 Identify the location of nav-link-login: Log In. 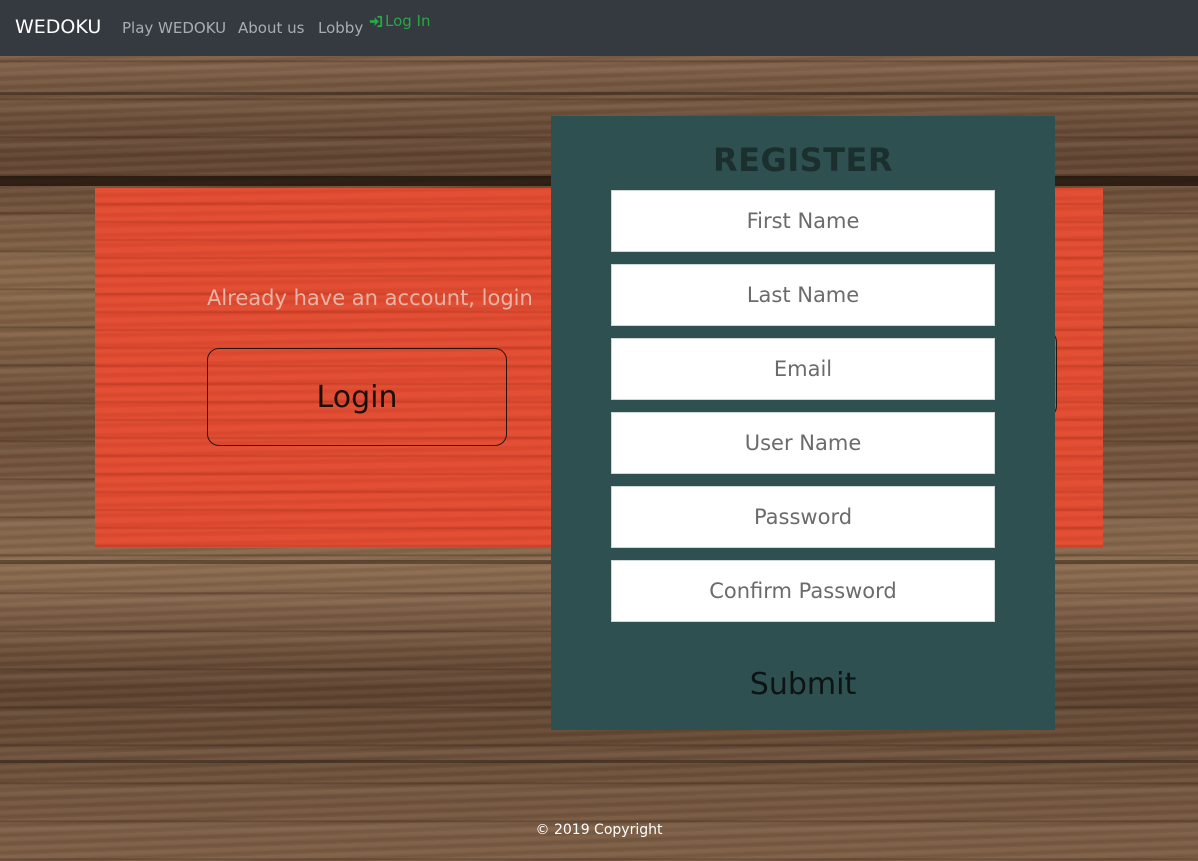
(400, 21).